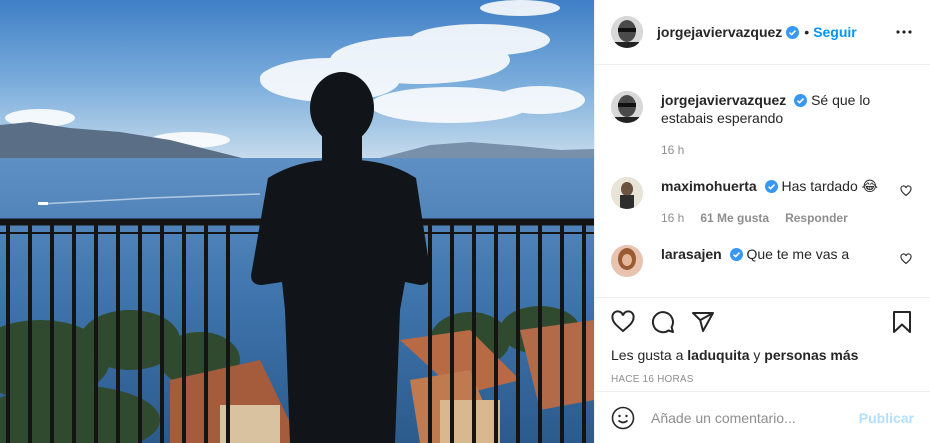  I want to click on author-avatar, so click(627, 32).